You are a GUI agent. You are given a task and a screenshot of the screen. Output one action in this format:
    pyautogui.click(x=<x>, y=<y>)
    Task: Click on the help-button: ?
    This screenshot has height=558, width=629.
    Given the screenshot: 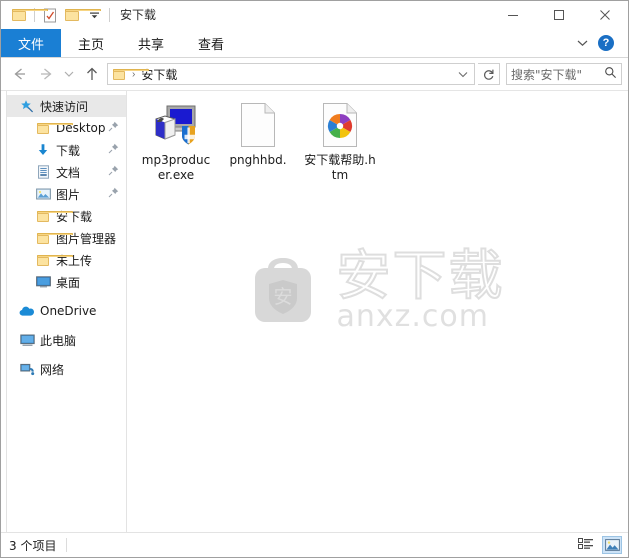 What is the action you would take?
    pyautogui.click(x=606, y=43)
    